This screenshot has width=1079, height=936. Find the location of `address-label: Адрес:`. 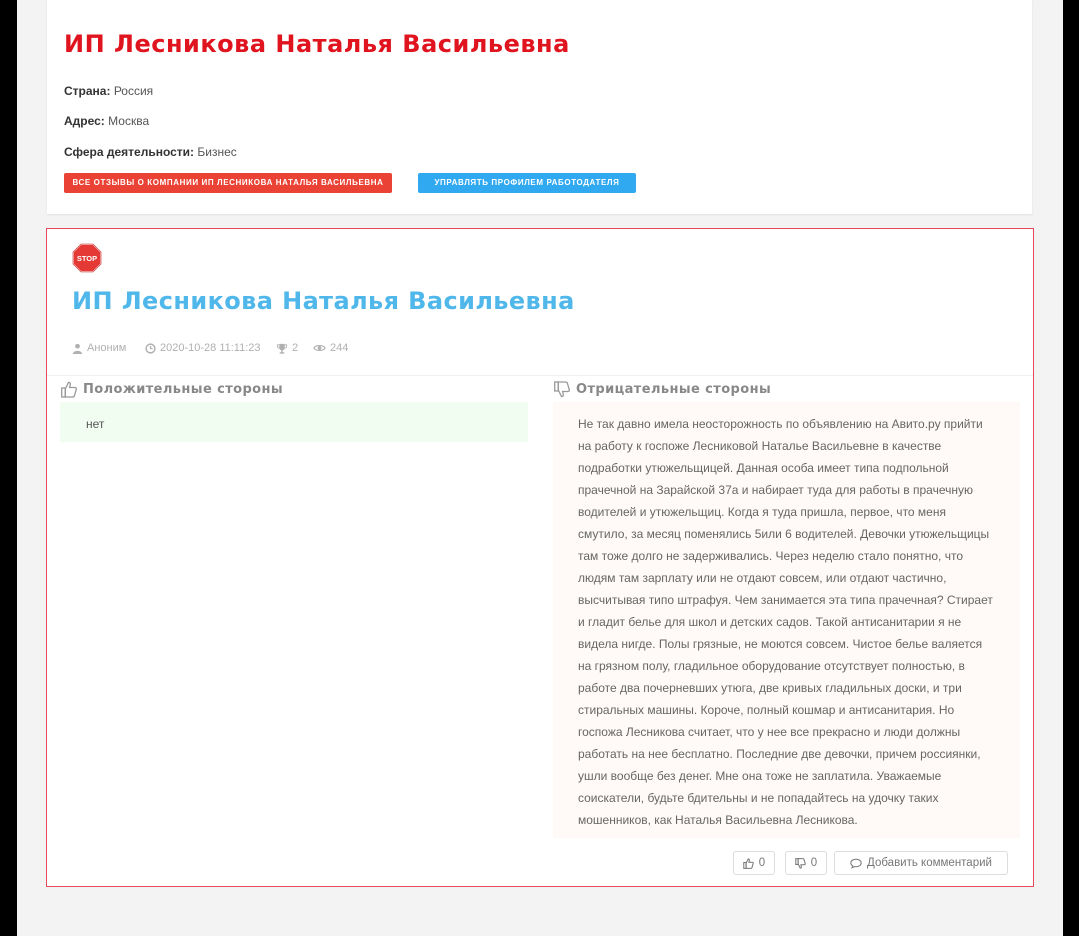

address-label: Адрес: is located at coordinates (84, 121).